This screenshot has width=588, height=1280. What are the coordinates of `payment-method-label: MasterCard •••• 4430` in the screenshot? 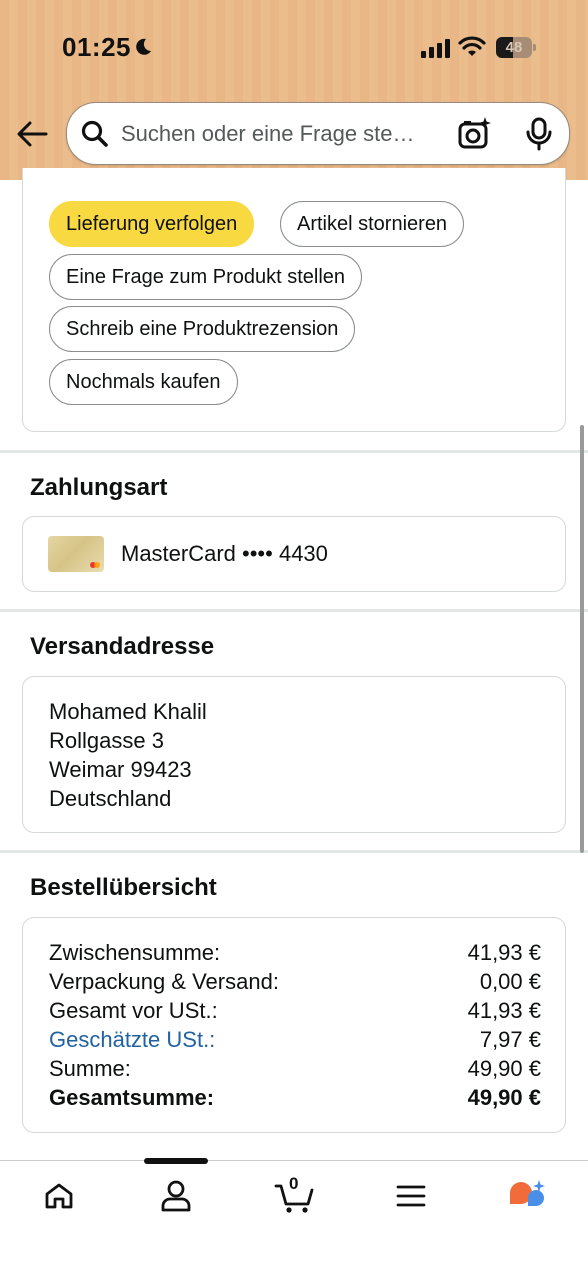 It's located at (224, 553).